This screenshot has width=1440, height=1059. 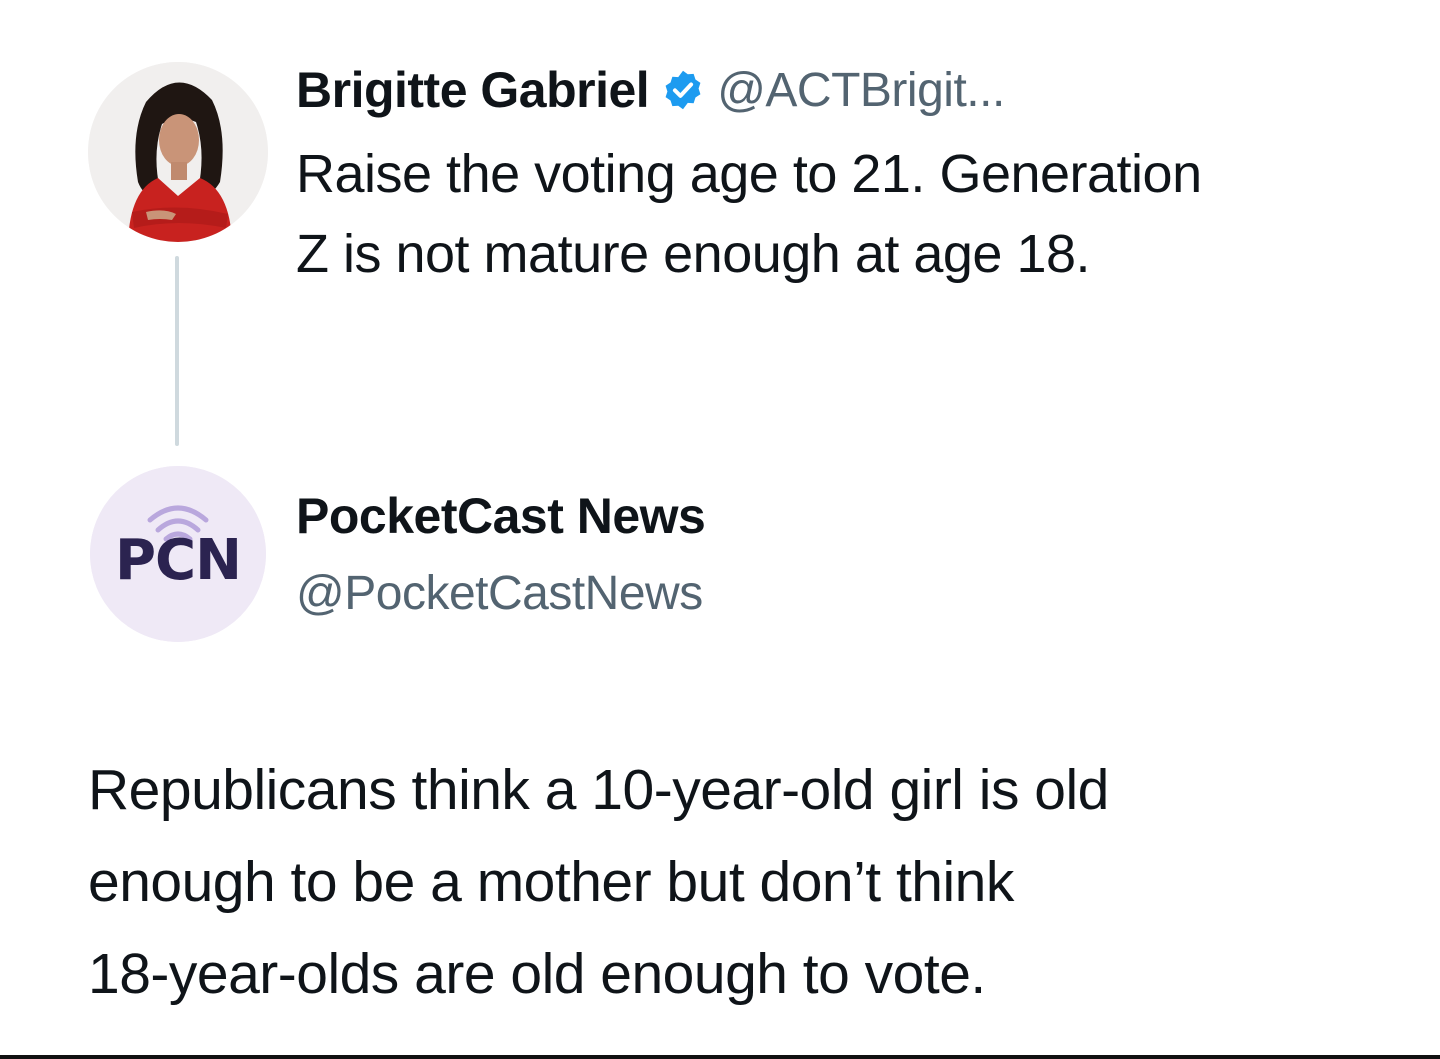 I want to click on reply-handle: @PocketCastNews, so click(x=499, y=594).